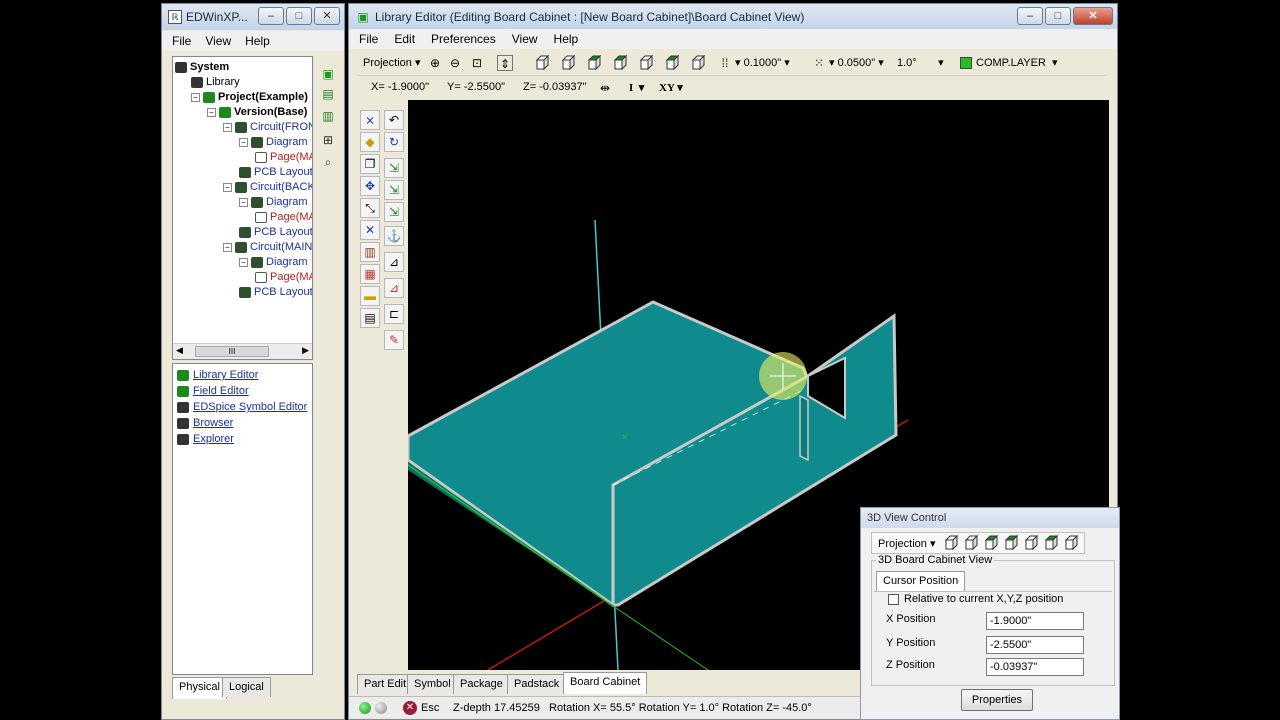 The image size is (1280, 720). Describe the element at coordinates (370, 296) in the screenshot. I see `open-folder-icon: ▬` at that location.